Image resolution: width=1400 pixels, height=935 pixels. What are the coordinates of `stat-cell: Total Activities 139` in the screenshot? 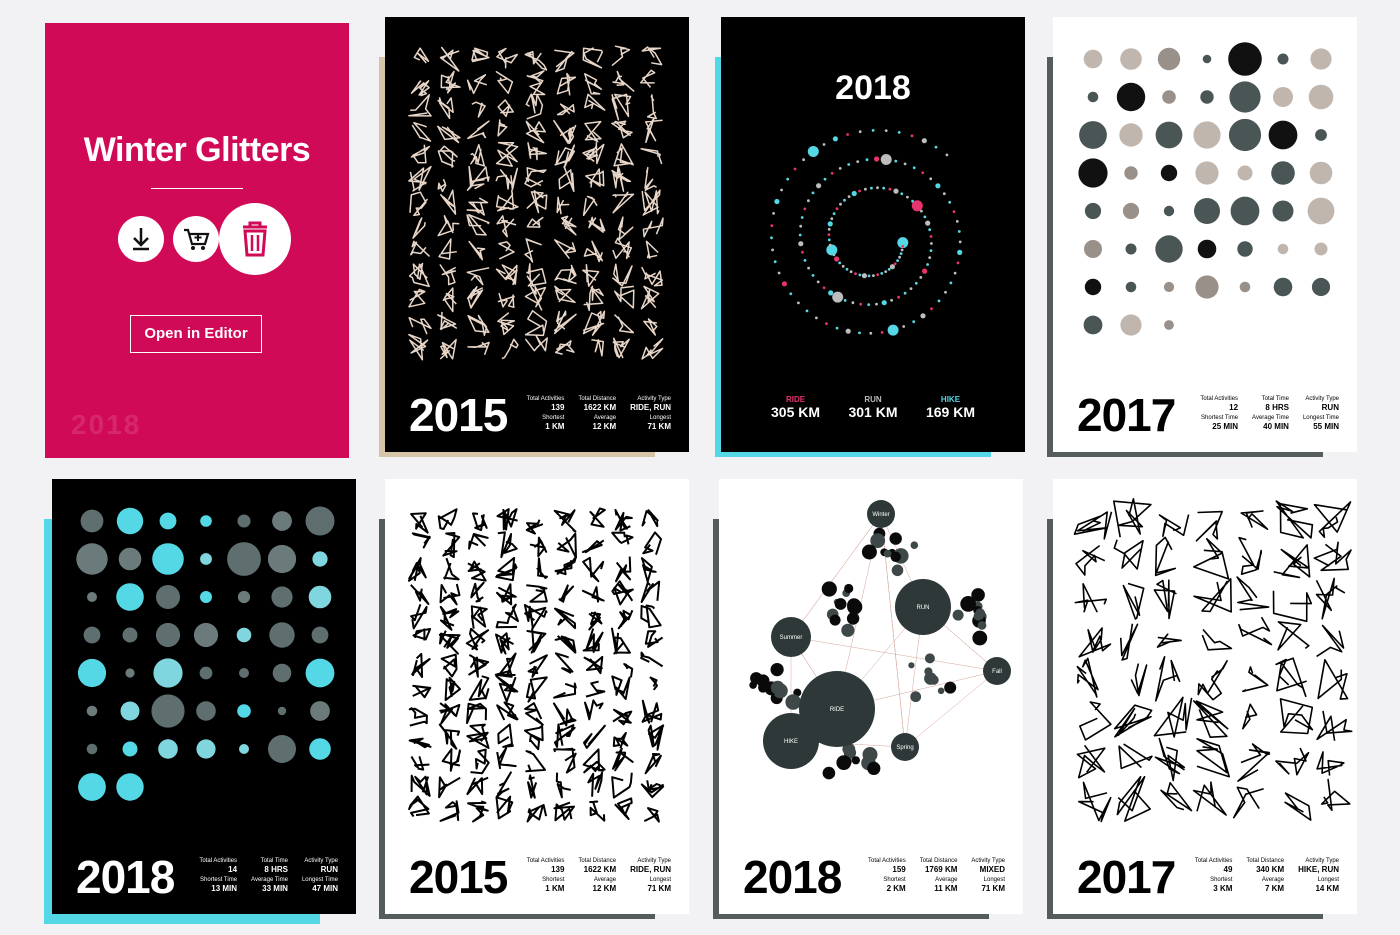 It's located at (546, 404).